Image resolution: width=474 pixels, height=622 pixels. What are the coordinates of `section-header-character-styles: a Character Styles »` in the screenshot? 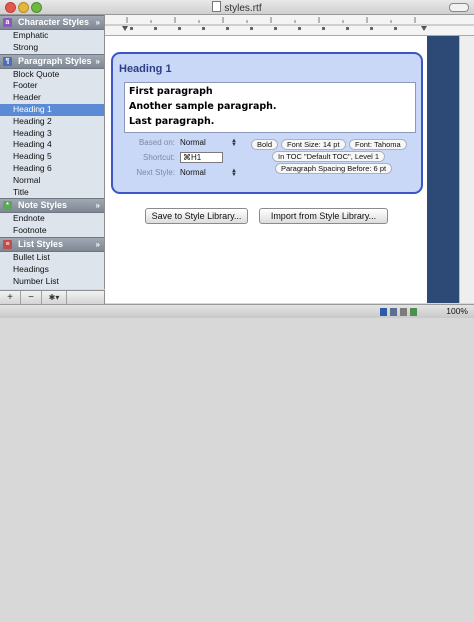 It's located at (52, 22).